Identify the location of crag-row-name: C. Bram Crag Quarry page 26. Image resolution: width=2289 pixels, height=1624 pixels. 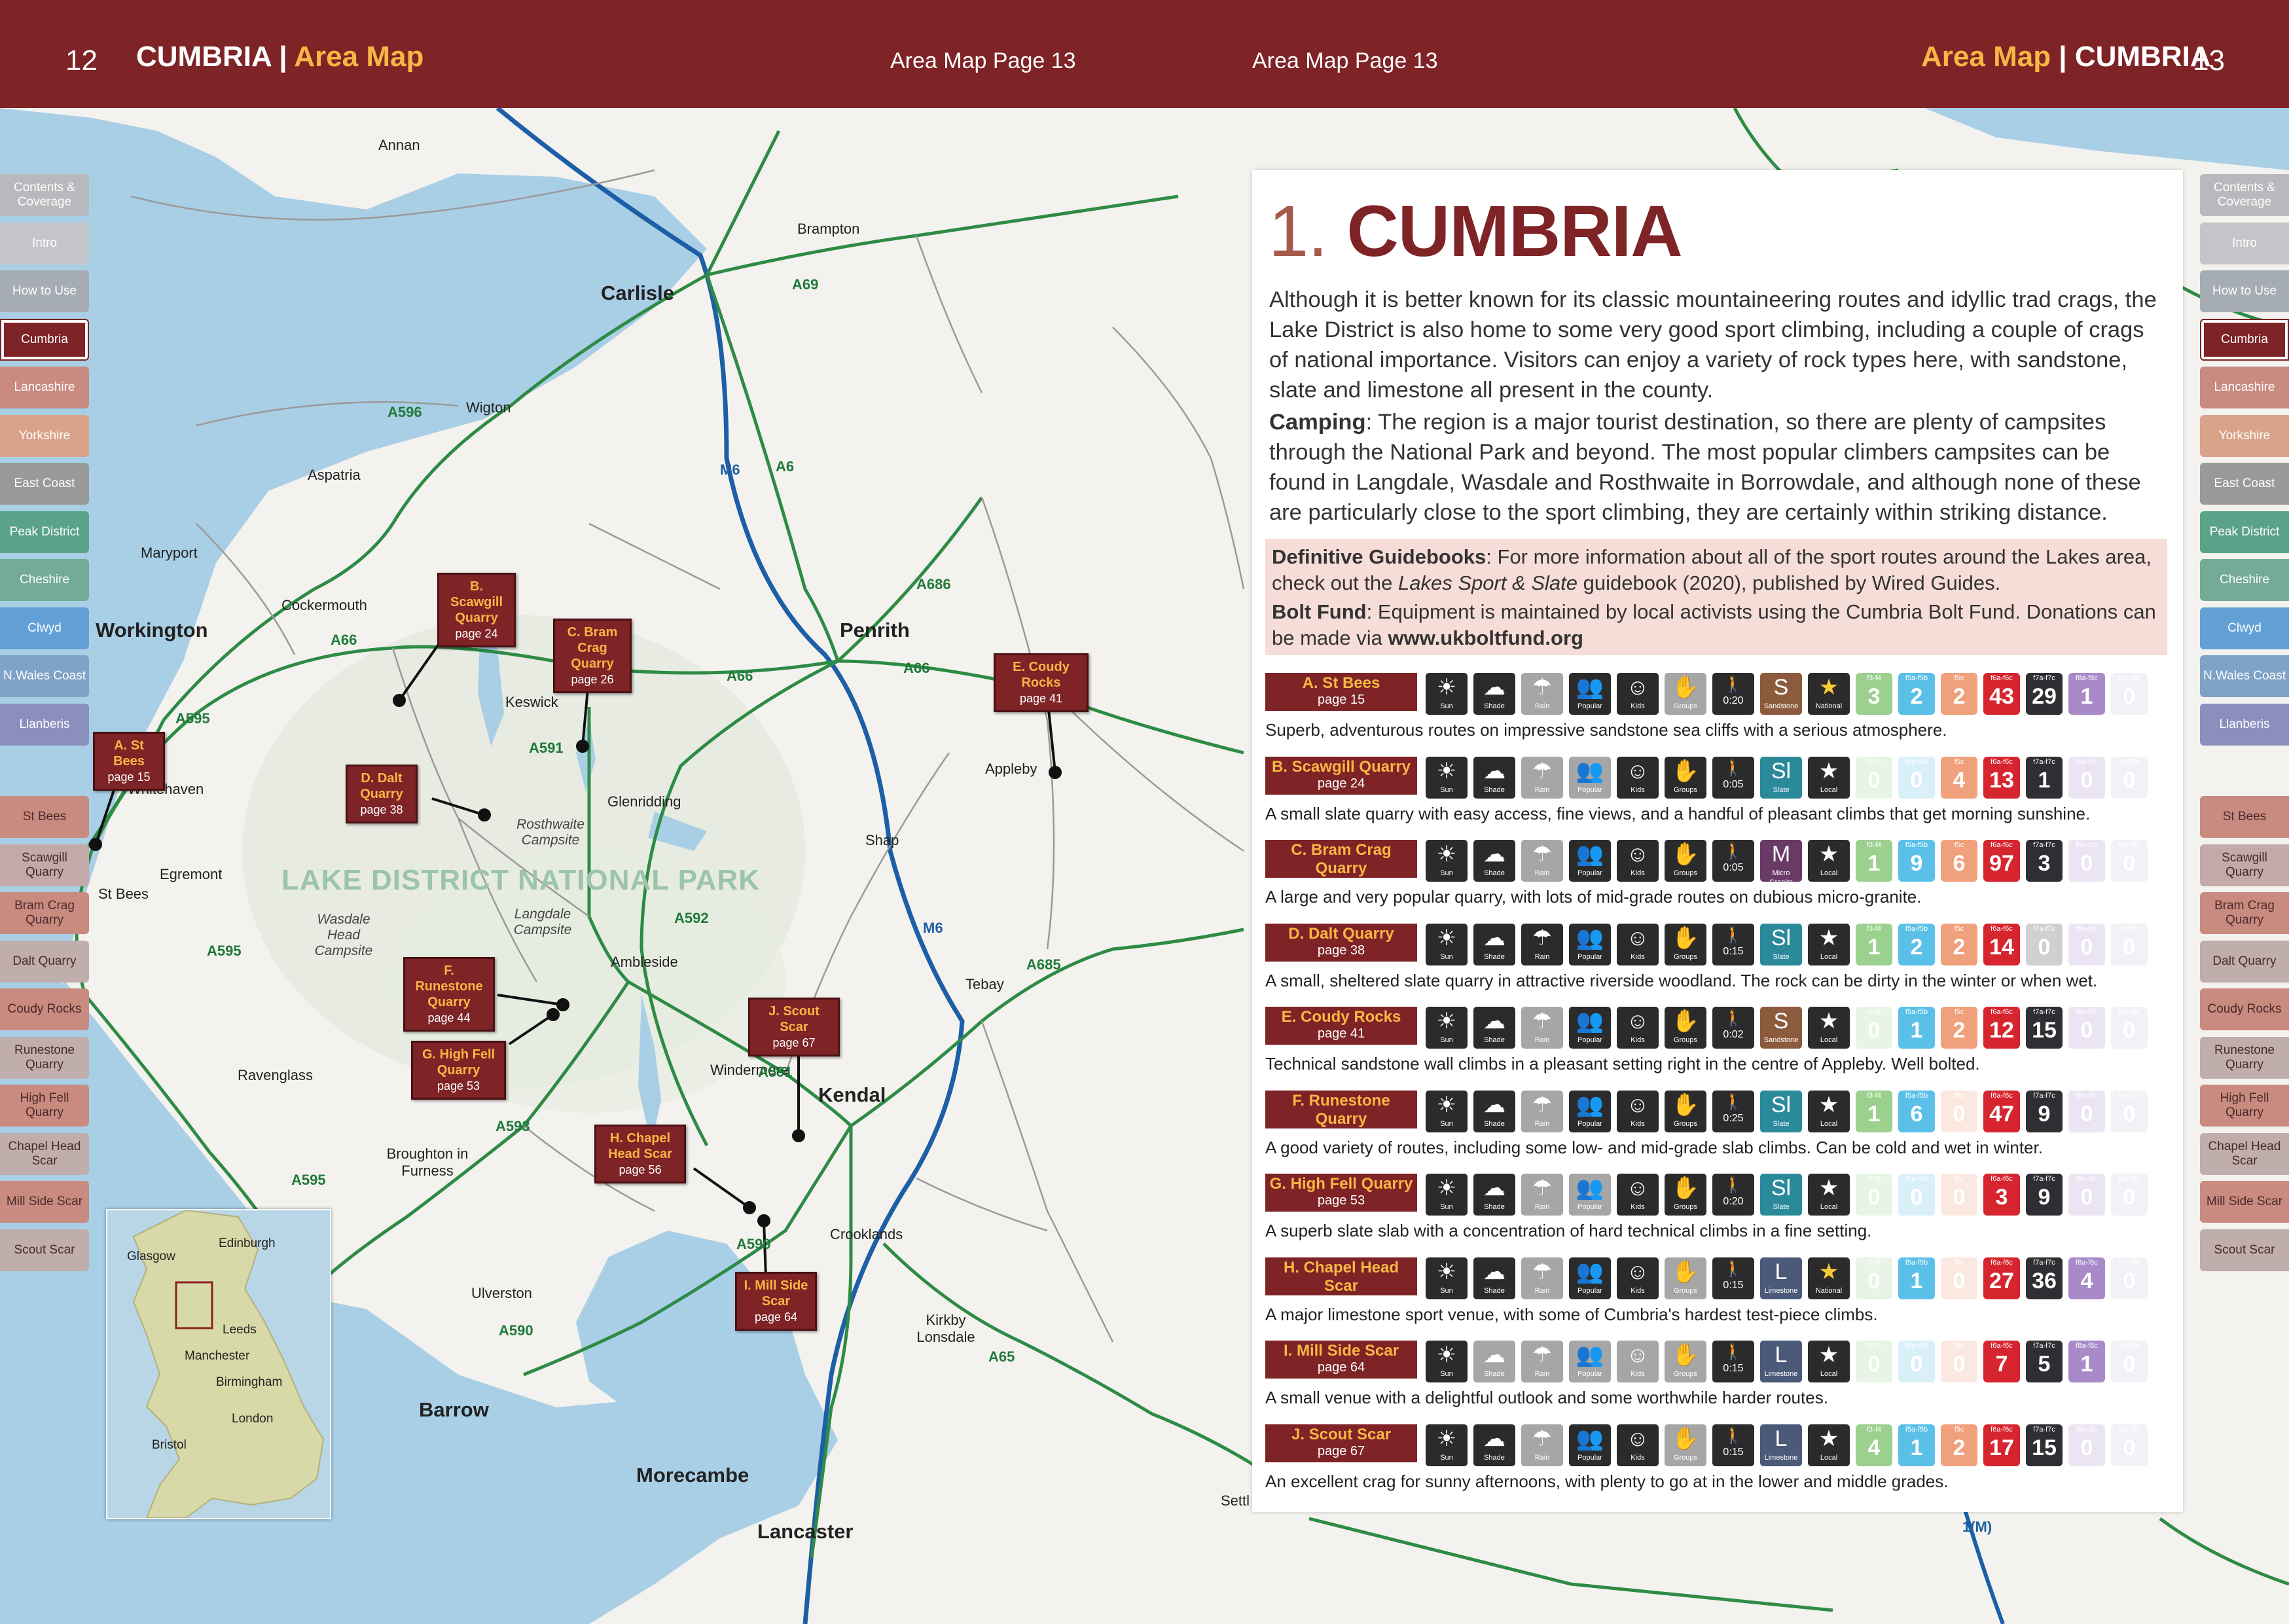
(1341, 866).